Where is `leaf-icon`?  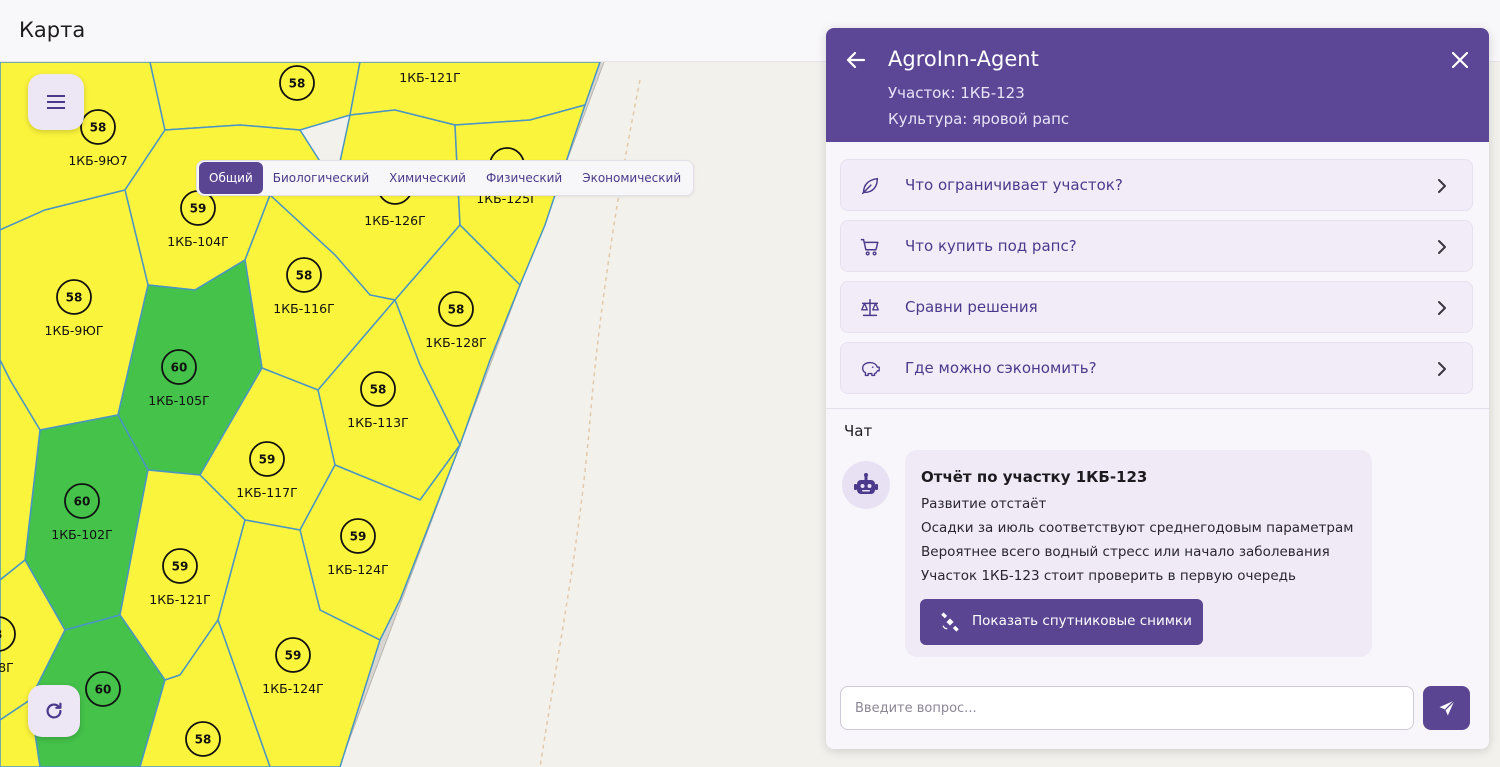
leaf-icon is located at coordinates (870, 186).